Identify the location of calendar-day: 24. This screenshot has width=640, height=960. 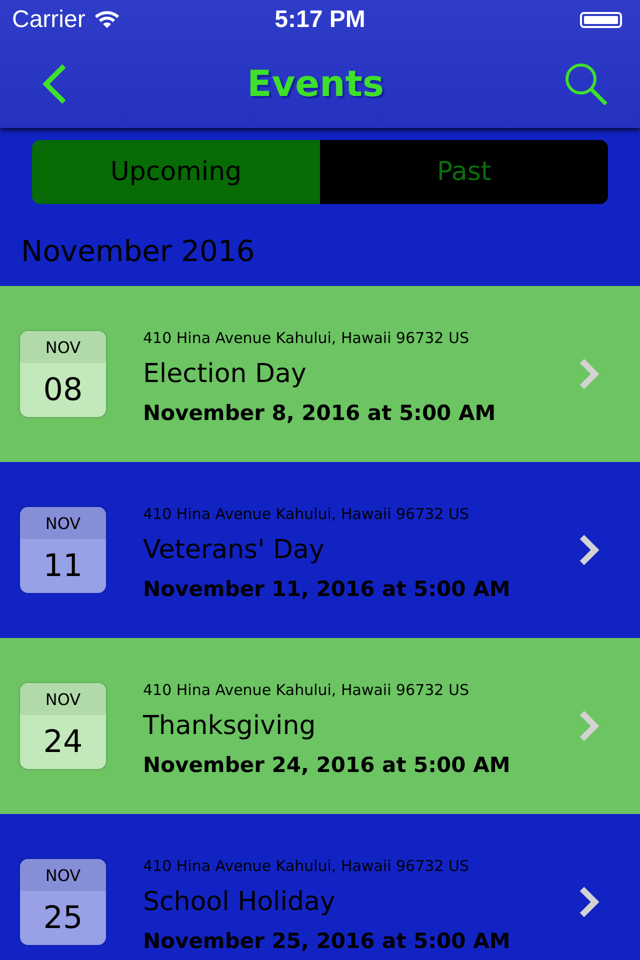
(63, 742).